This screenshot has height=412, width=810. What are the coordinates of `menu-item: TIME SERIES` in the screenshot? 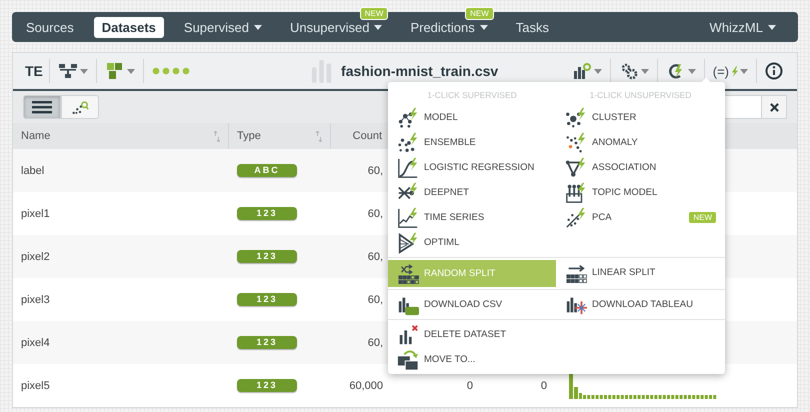 It's located at (472, 217).